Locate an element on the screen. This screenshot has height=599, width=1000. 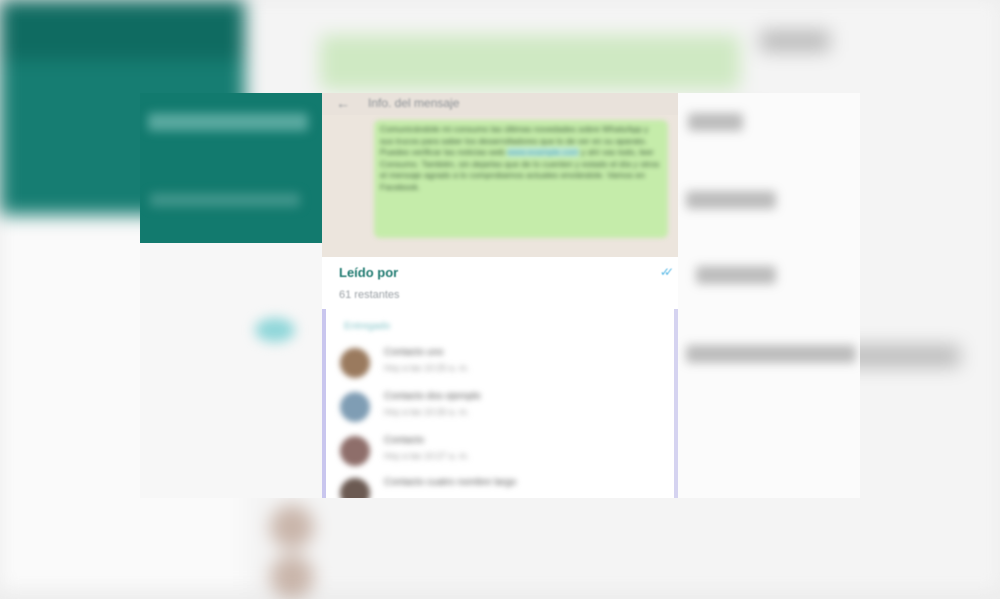
contact-row: Contacto uno Hoy a las 10:25 a. m. is located at coordinates (500, 362).